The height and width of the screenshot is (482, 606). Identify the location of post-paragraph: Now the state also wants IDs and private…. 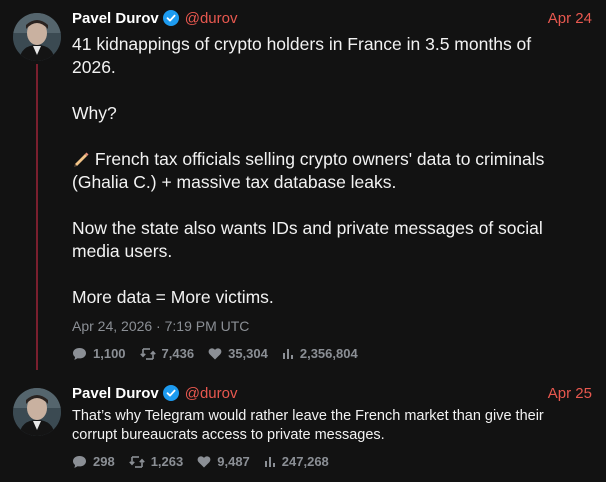
(307, 239).